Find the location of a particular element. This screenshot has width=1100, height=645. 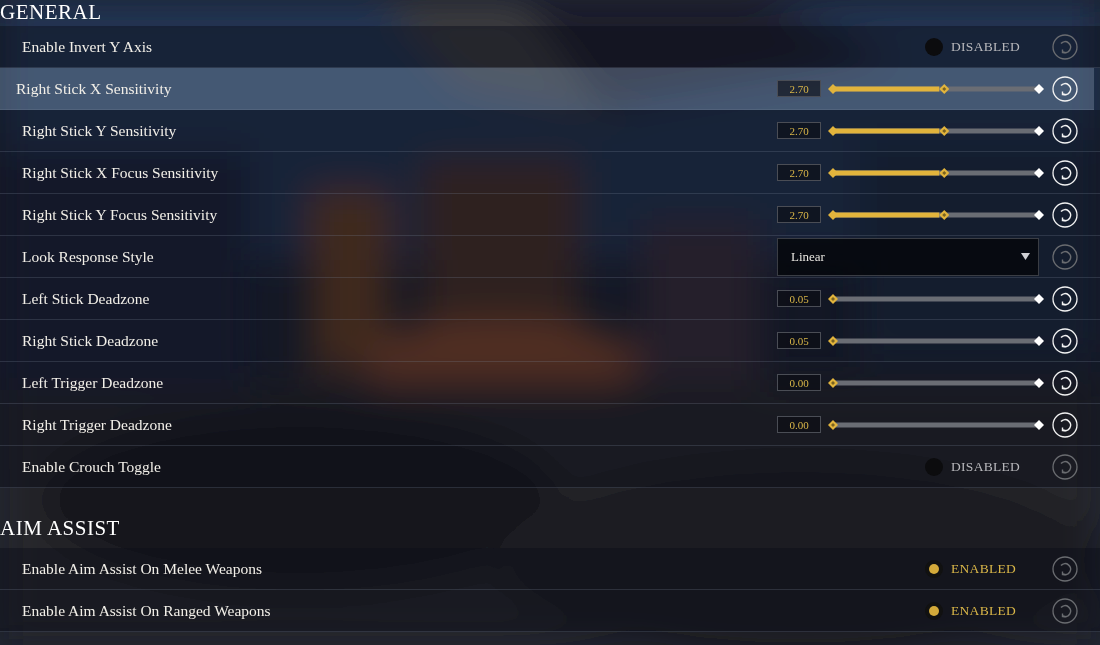

setting-label: Right Stick Y Focus Sensitivity is located at coordinates (120, 214).